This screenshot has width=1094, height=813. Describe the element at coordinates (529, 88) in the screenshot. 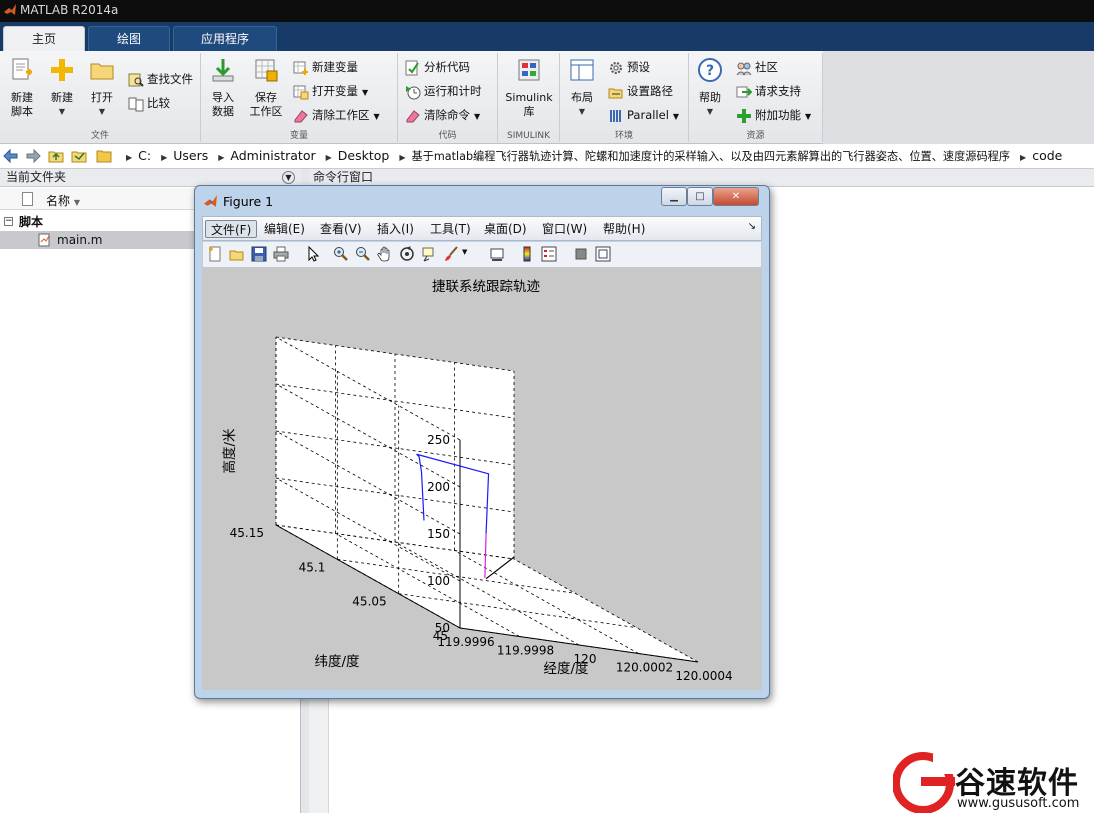

I see `simulink-library-button: Simulink 库` at that location.